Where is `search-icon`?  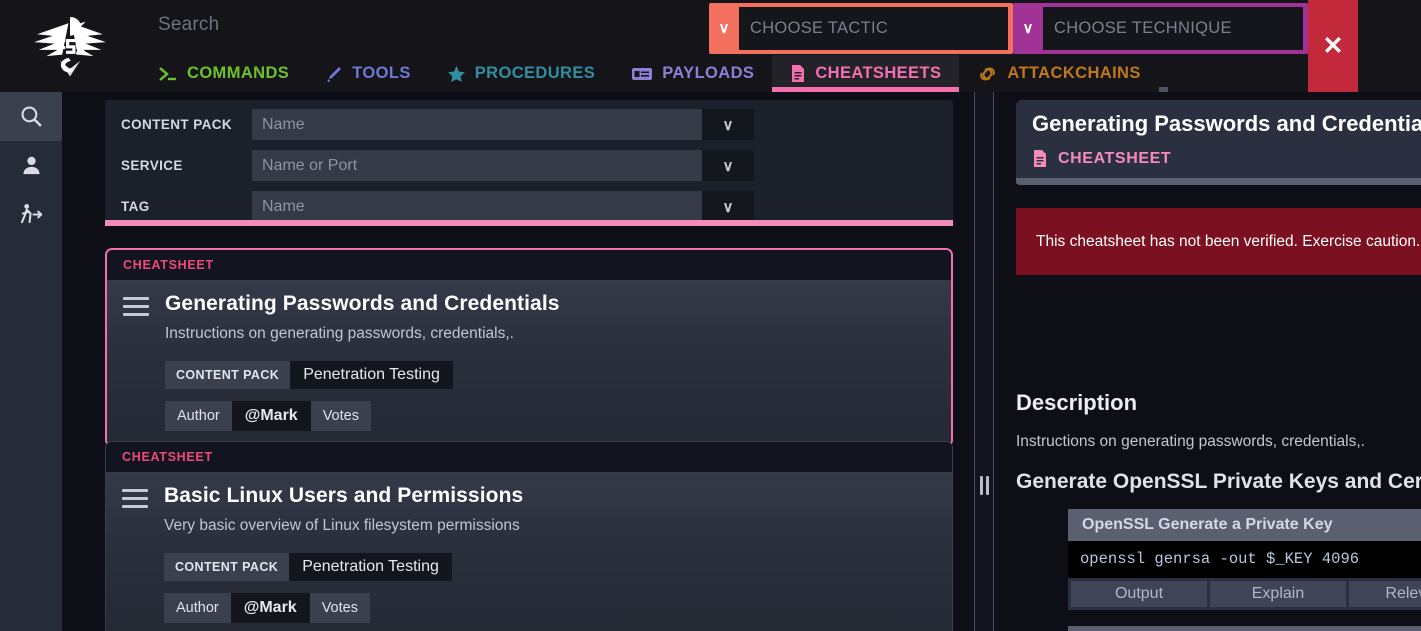 search-icon is located at coordinates (31, 116).